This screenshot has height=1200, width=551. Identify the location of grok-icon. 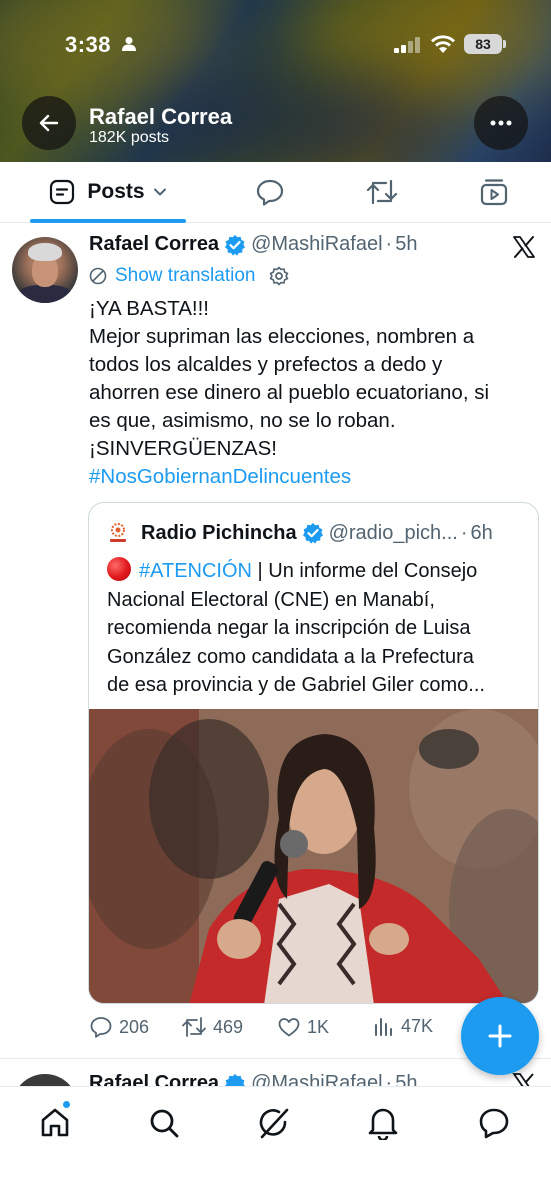
(274, 1123).